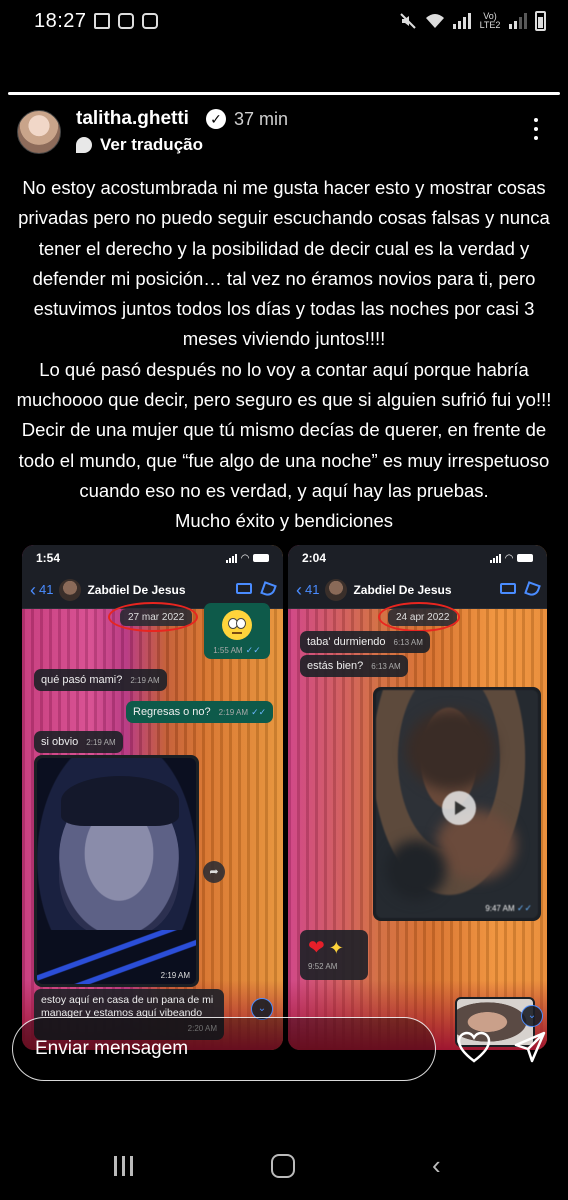  Describe the element at coordinates (530, 1047) in the screenshot. I see `send-icon` at that location.